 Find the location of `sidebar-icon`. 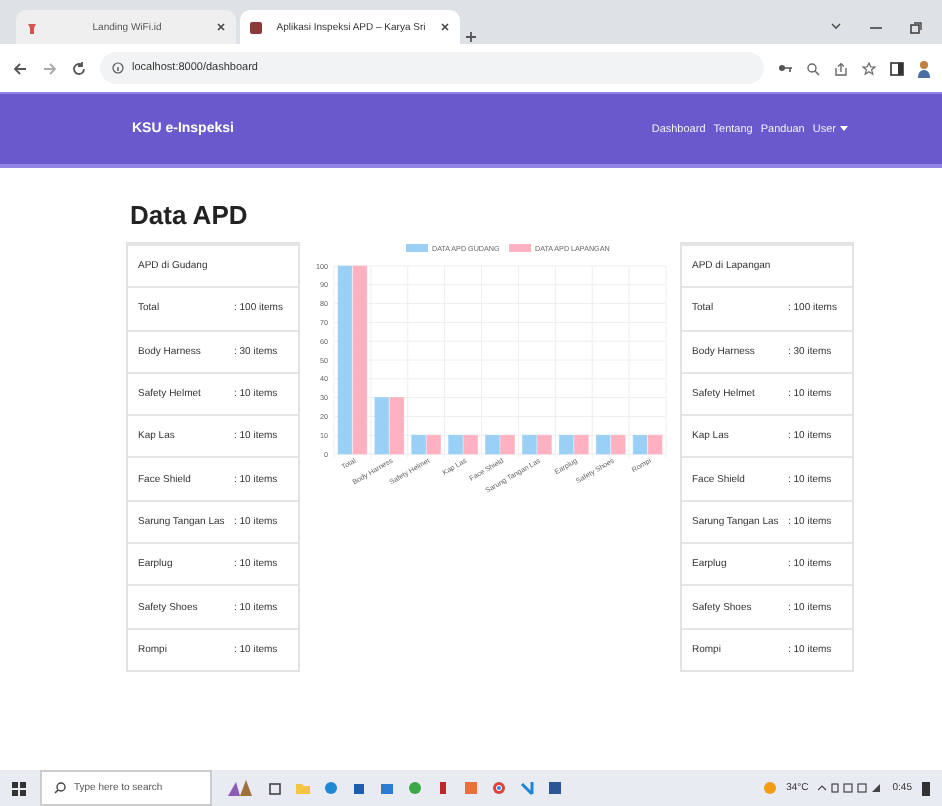

sidebar-icon is located at coordinates (897, 68).